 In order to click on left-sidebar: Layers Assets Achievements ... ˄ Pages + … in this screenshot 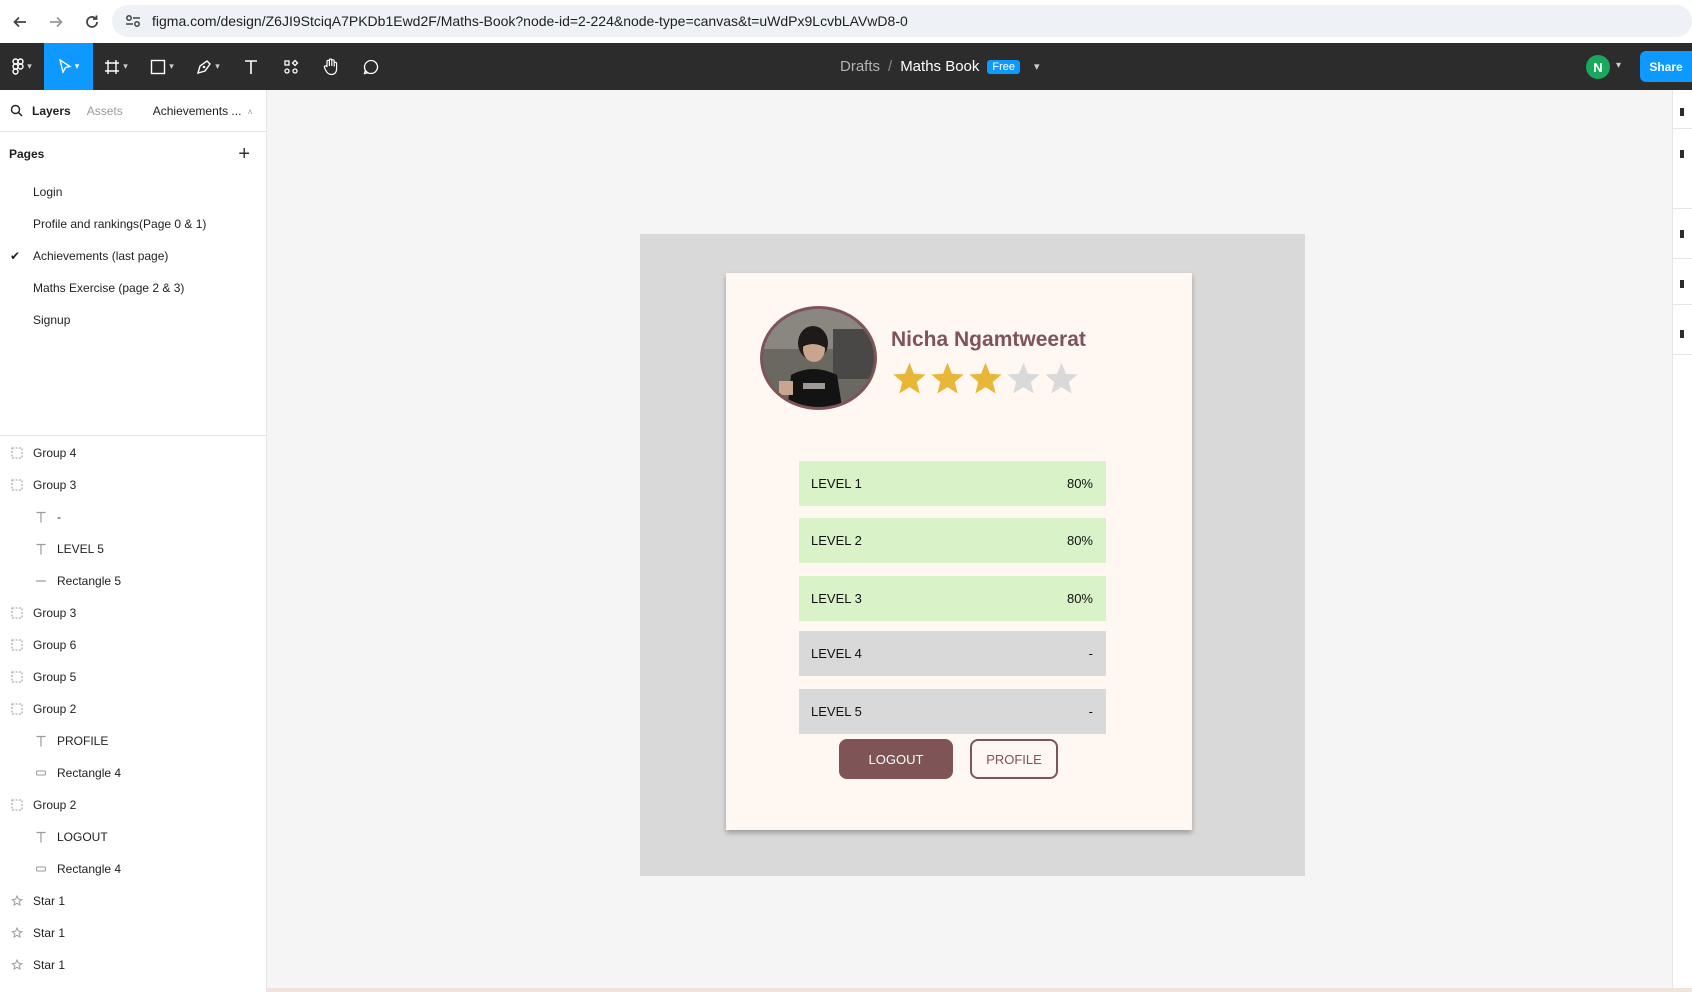, I will do `click(133, 541)`.